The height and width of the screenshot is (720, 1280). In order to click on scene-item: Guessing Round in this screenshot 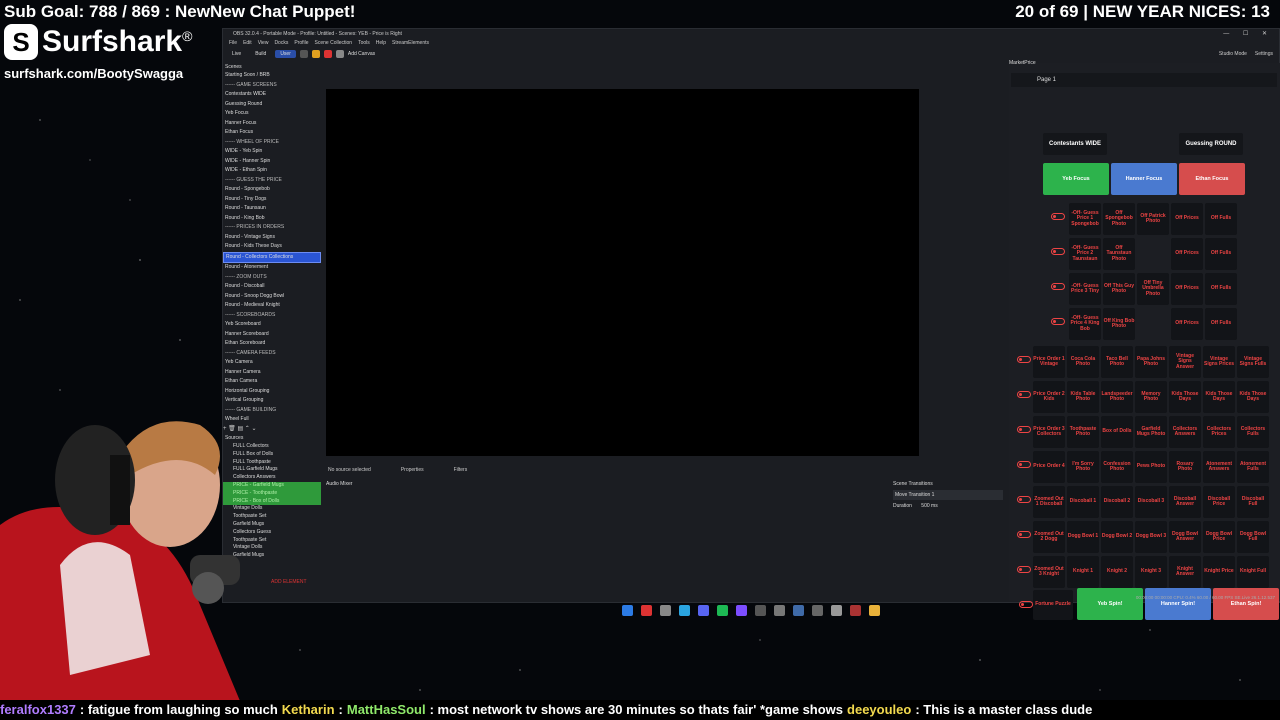, I will do `click(272, 105)`.